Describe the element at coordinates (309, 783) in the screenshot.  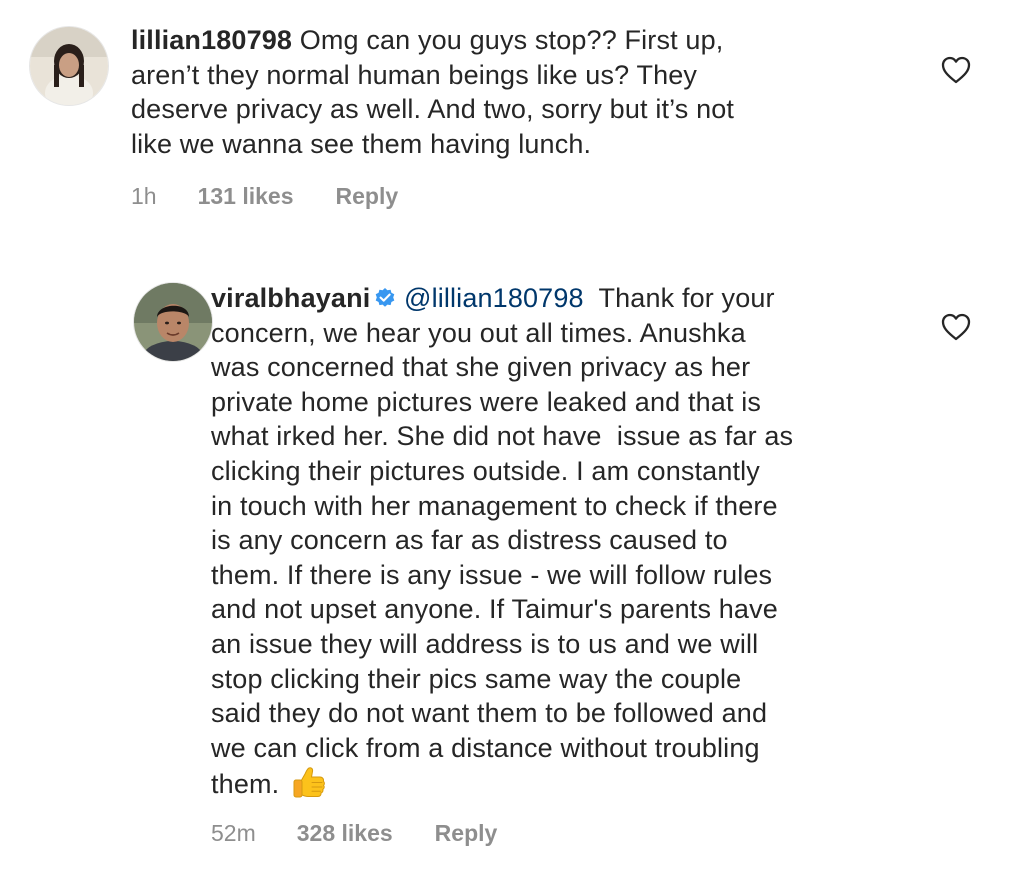
I see `thumbs-up-icon` at that location.